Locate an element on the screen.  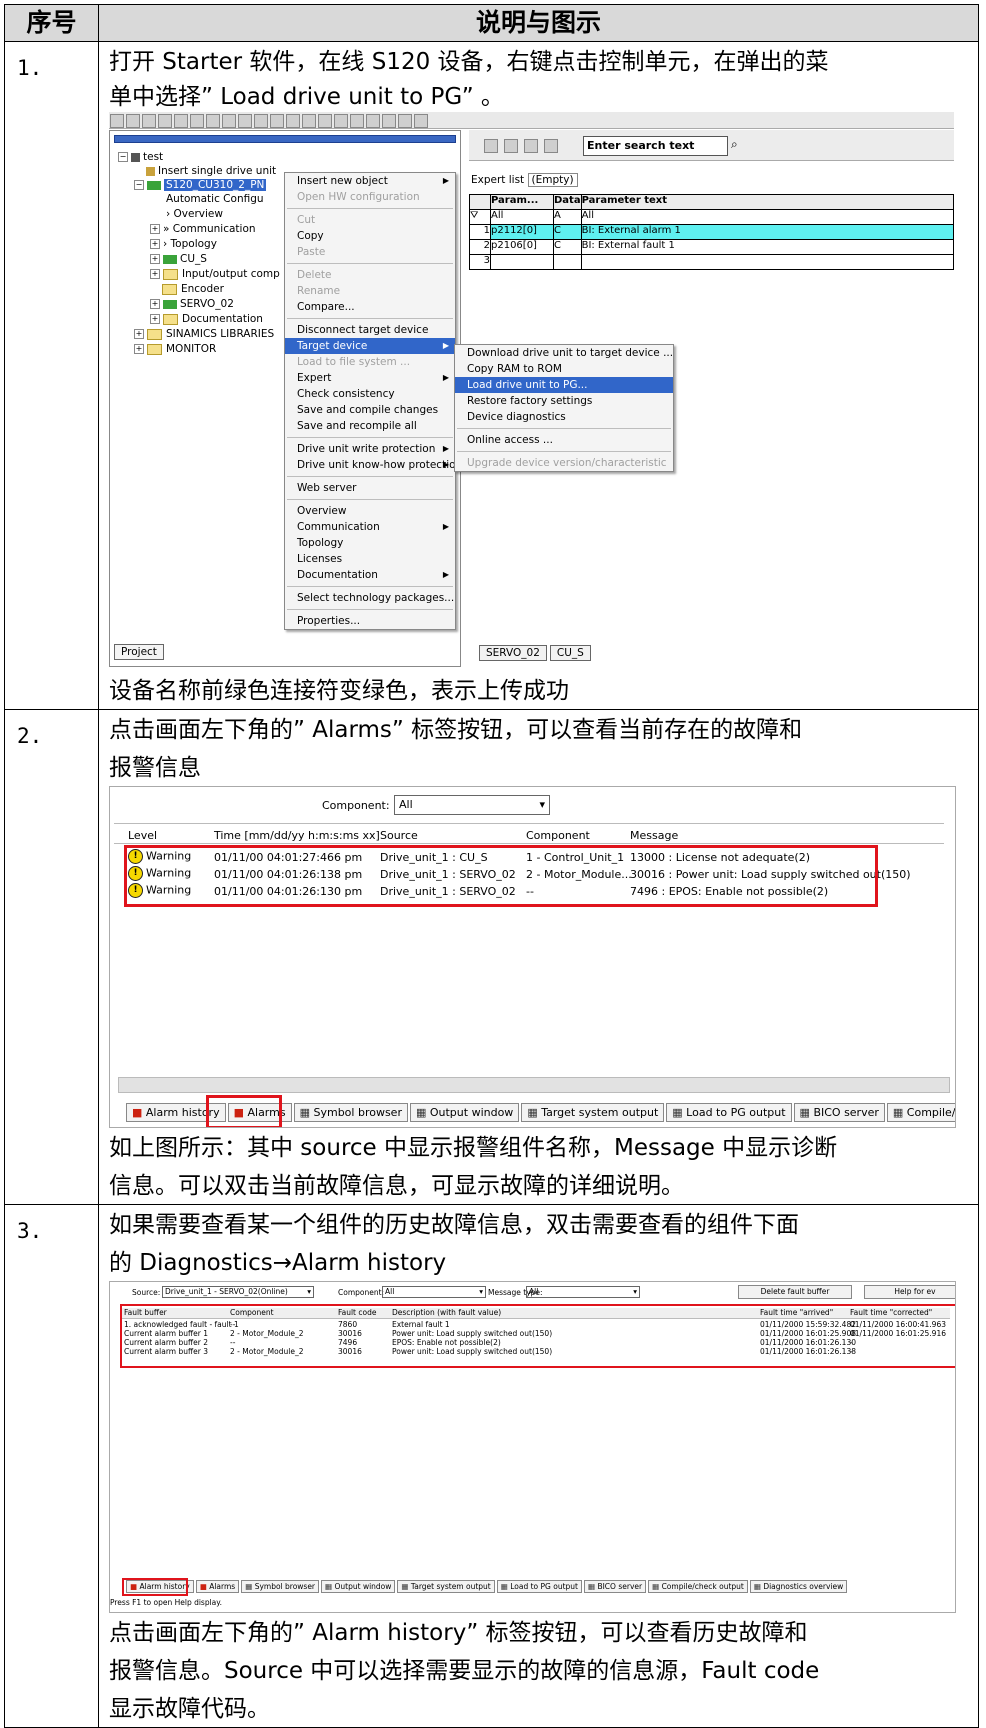
tab-diagnostics-overview: ▦ Diagnostics overview is located at coordinates (798, 1586).